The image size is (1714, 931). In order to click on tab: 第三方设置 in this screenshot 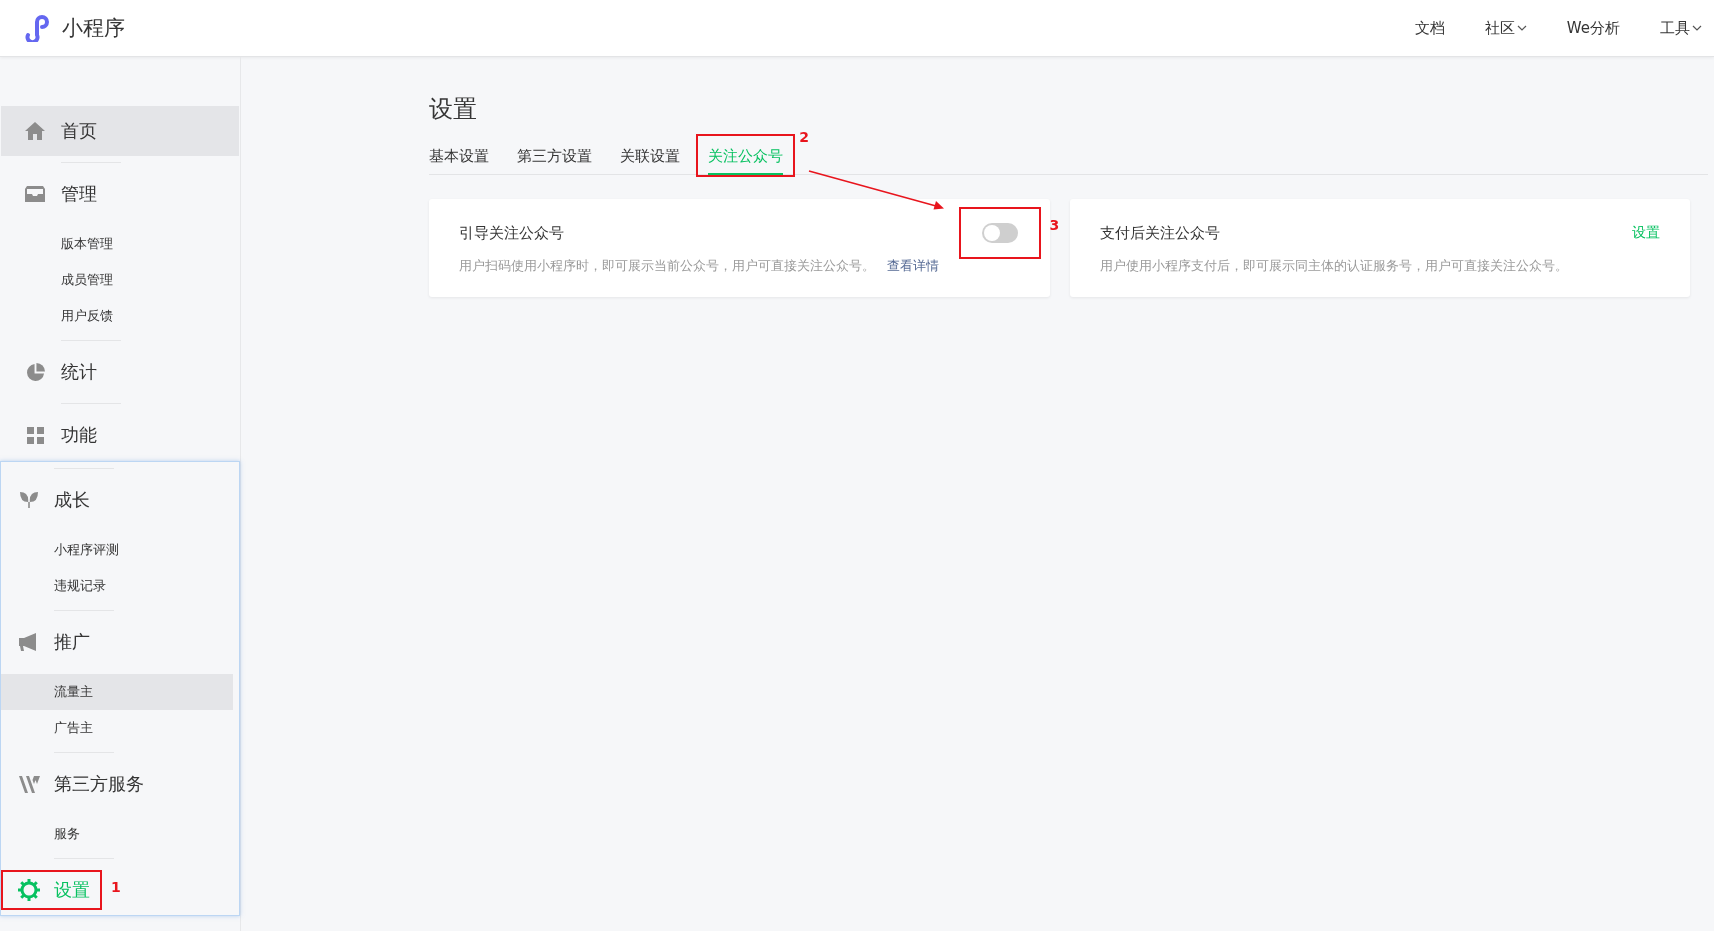, I will do `click(554, 161)`.